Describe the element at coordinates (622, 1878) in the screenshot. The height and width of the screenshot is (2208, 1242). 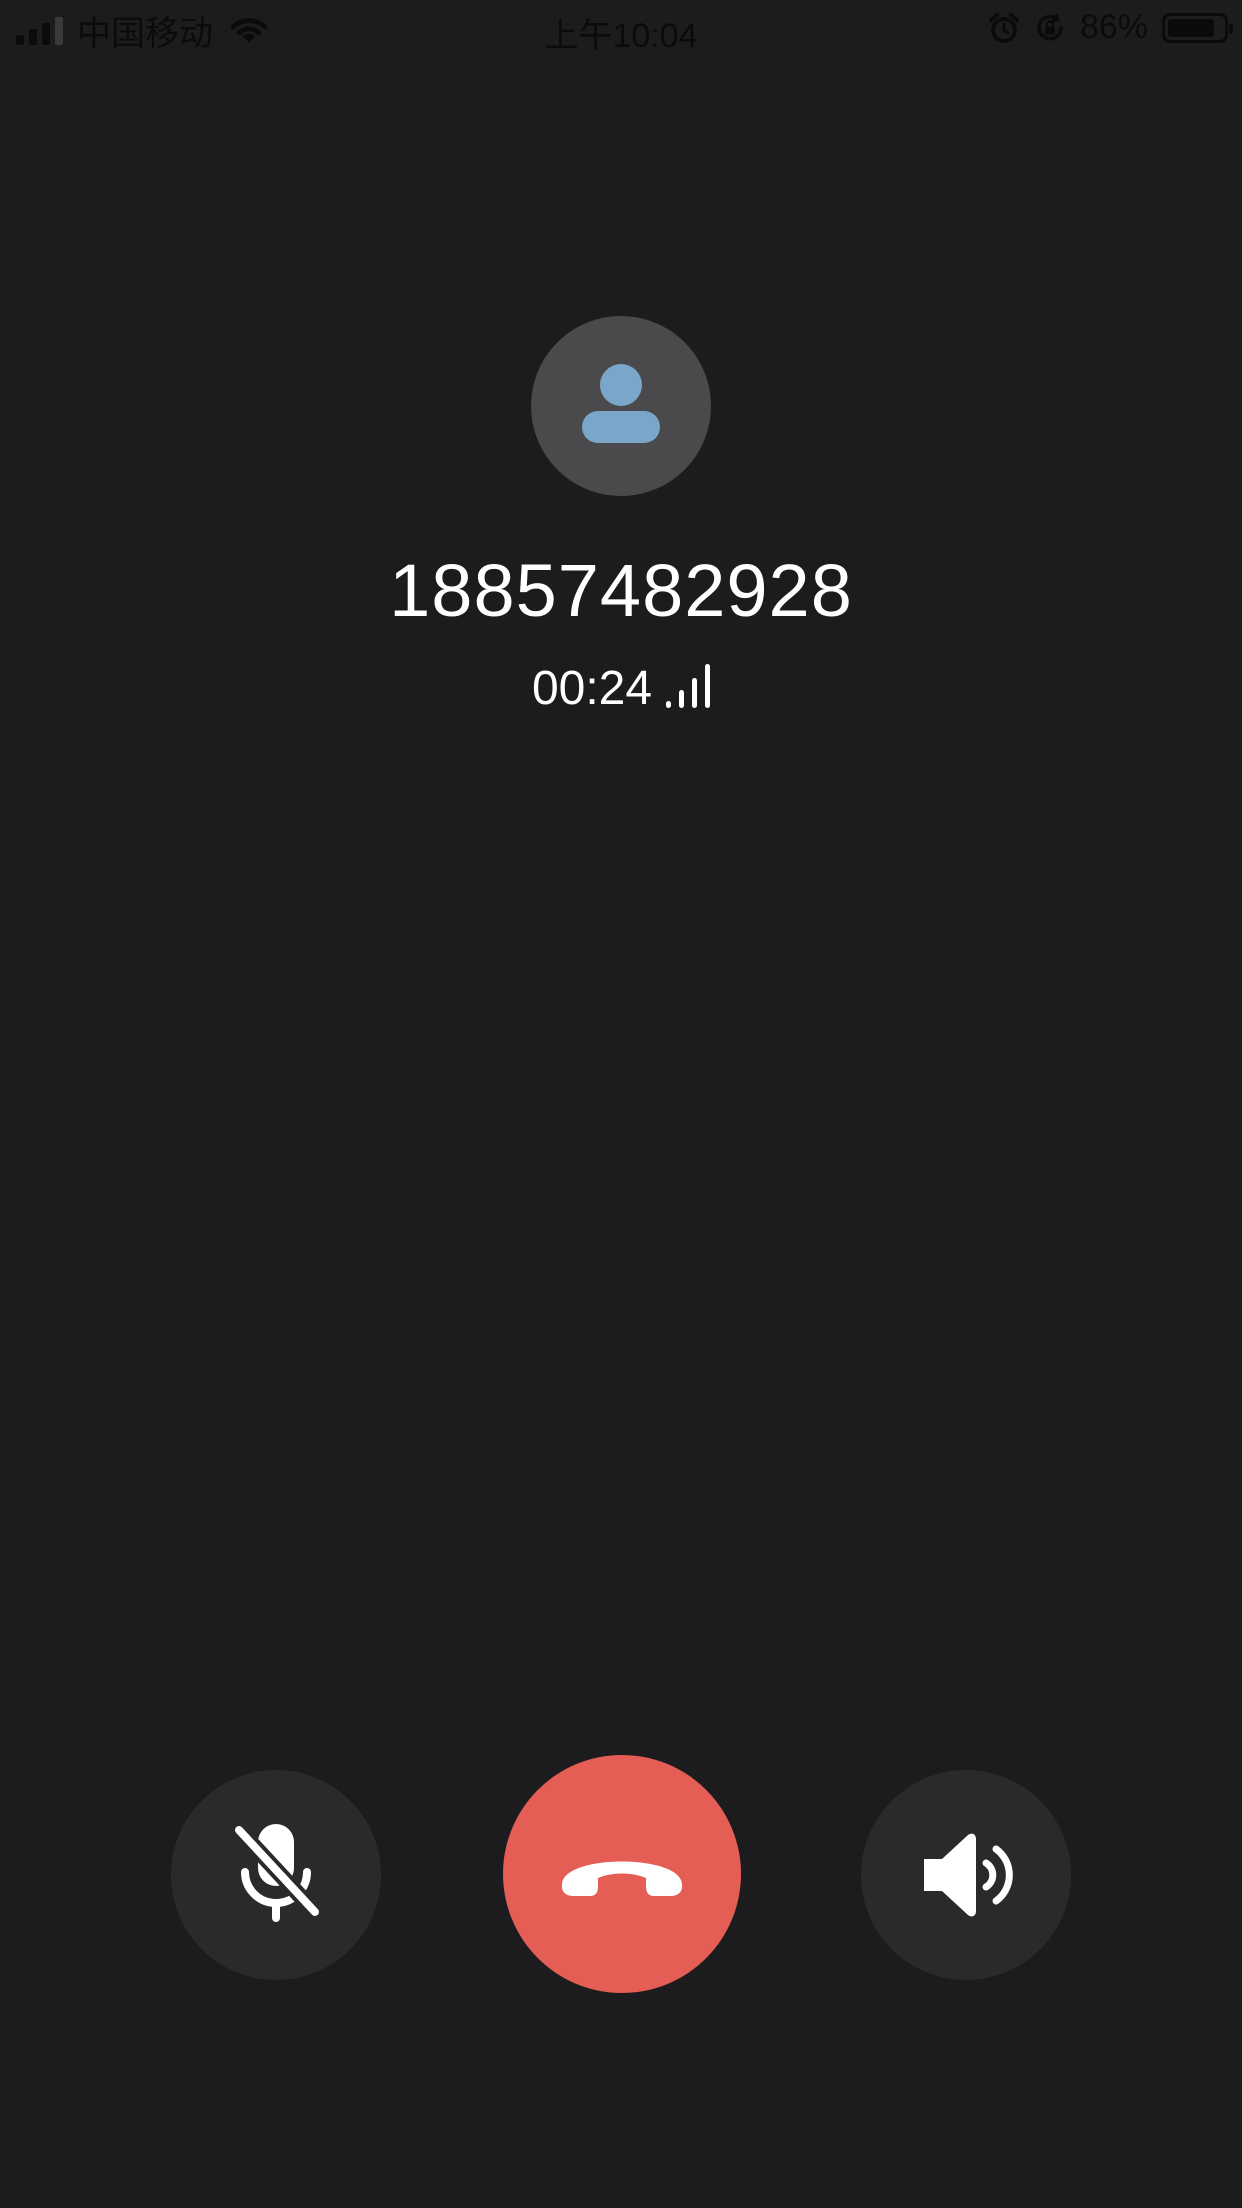
I see `hang-up-phone-icon` at that location.